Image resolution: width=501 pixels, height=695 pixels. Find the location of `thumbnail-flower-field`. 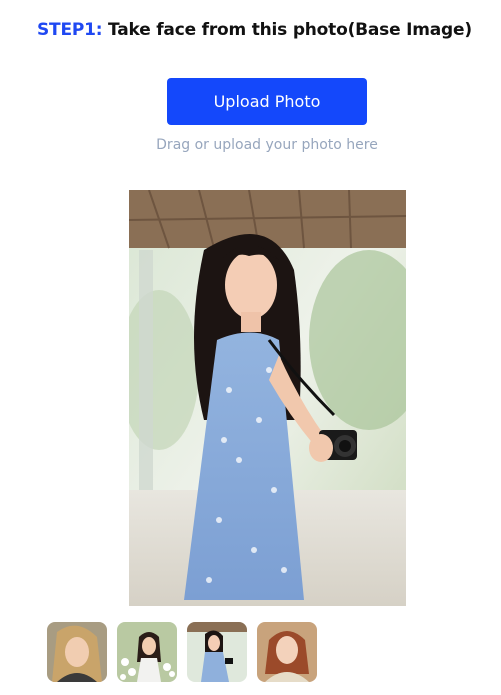

thumbnail-flower-field is located at coordinates (147, 652).